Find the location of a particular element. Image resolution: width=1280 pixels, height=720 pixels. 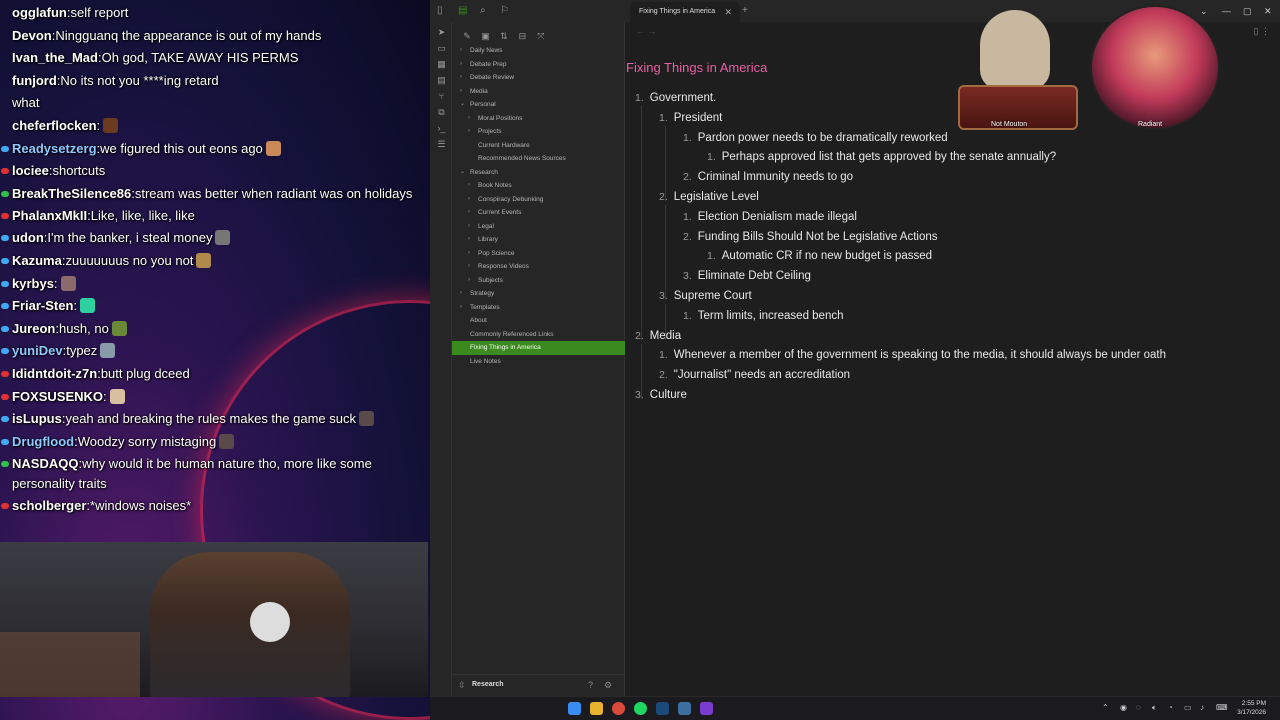

folder-item: › Debate Prep is located at coordinates (538, 65).